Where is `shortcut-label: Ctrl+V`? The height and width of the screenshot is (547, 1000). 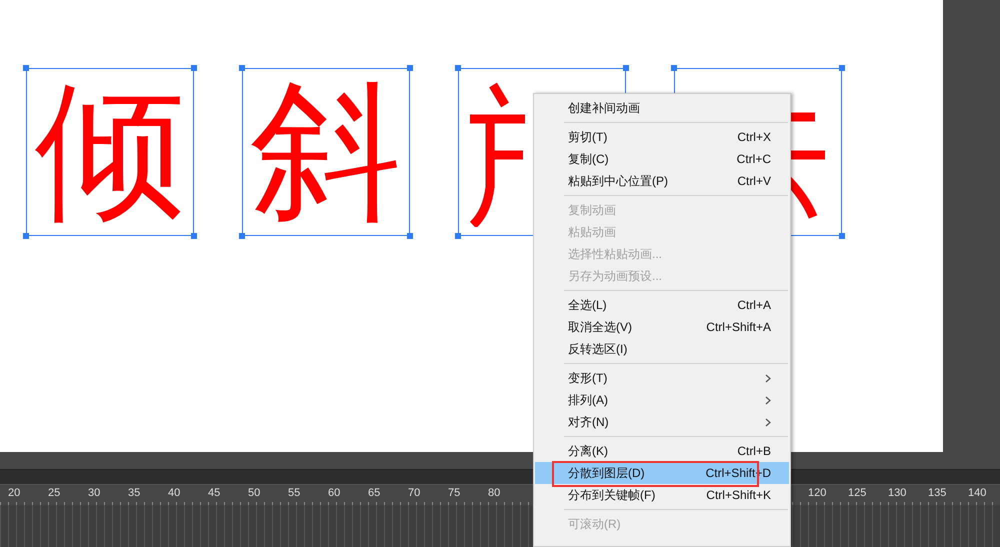
shortcut-label: Ctrl+V is located at coordinates (754, 181).